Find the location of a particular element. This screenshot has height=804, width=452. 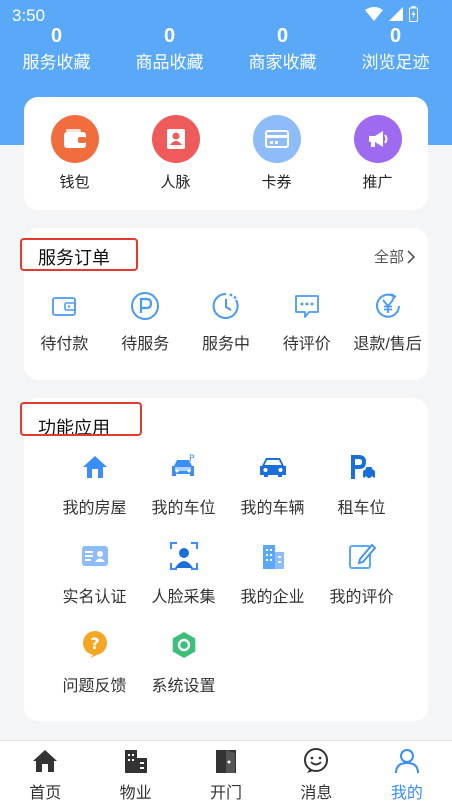

stat-label: 服务收藏 is located at coordinates (56, 62).